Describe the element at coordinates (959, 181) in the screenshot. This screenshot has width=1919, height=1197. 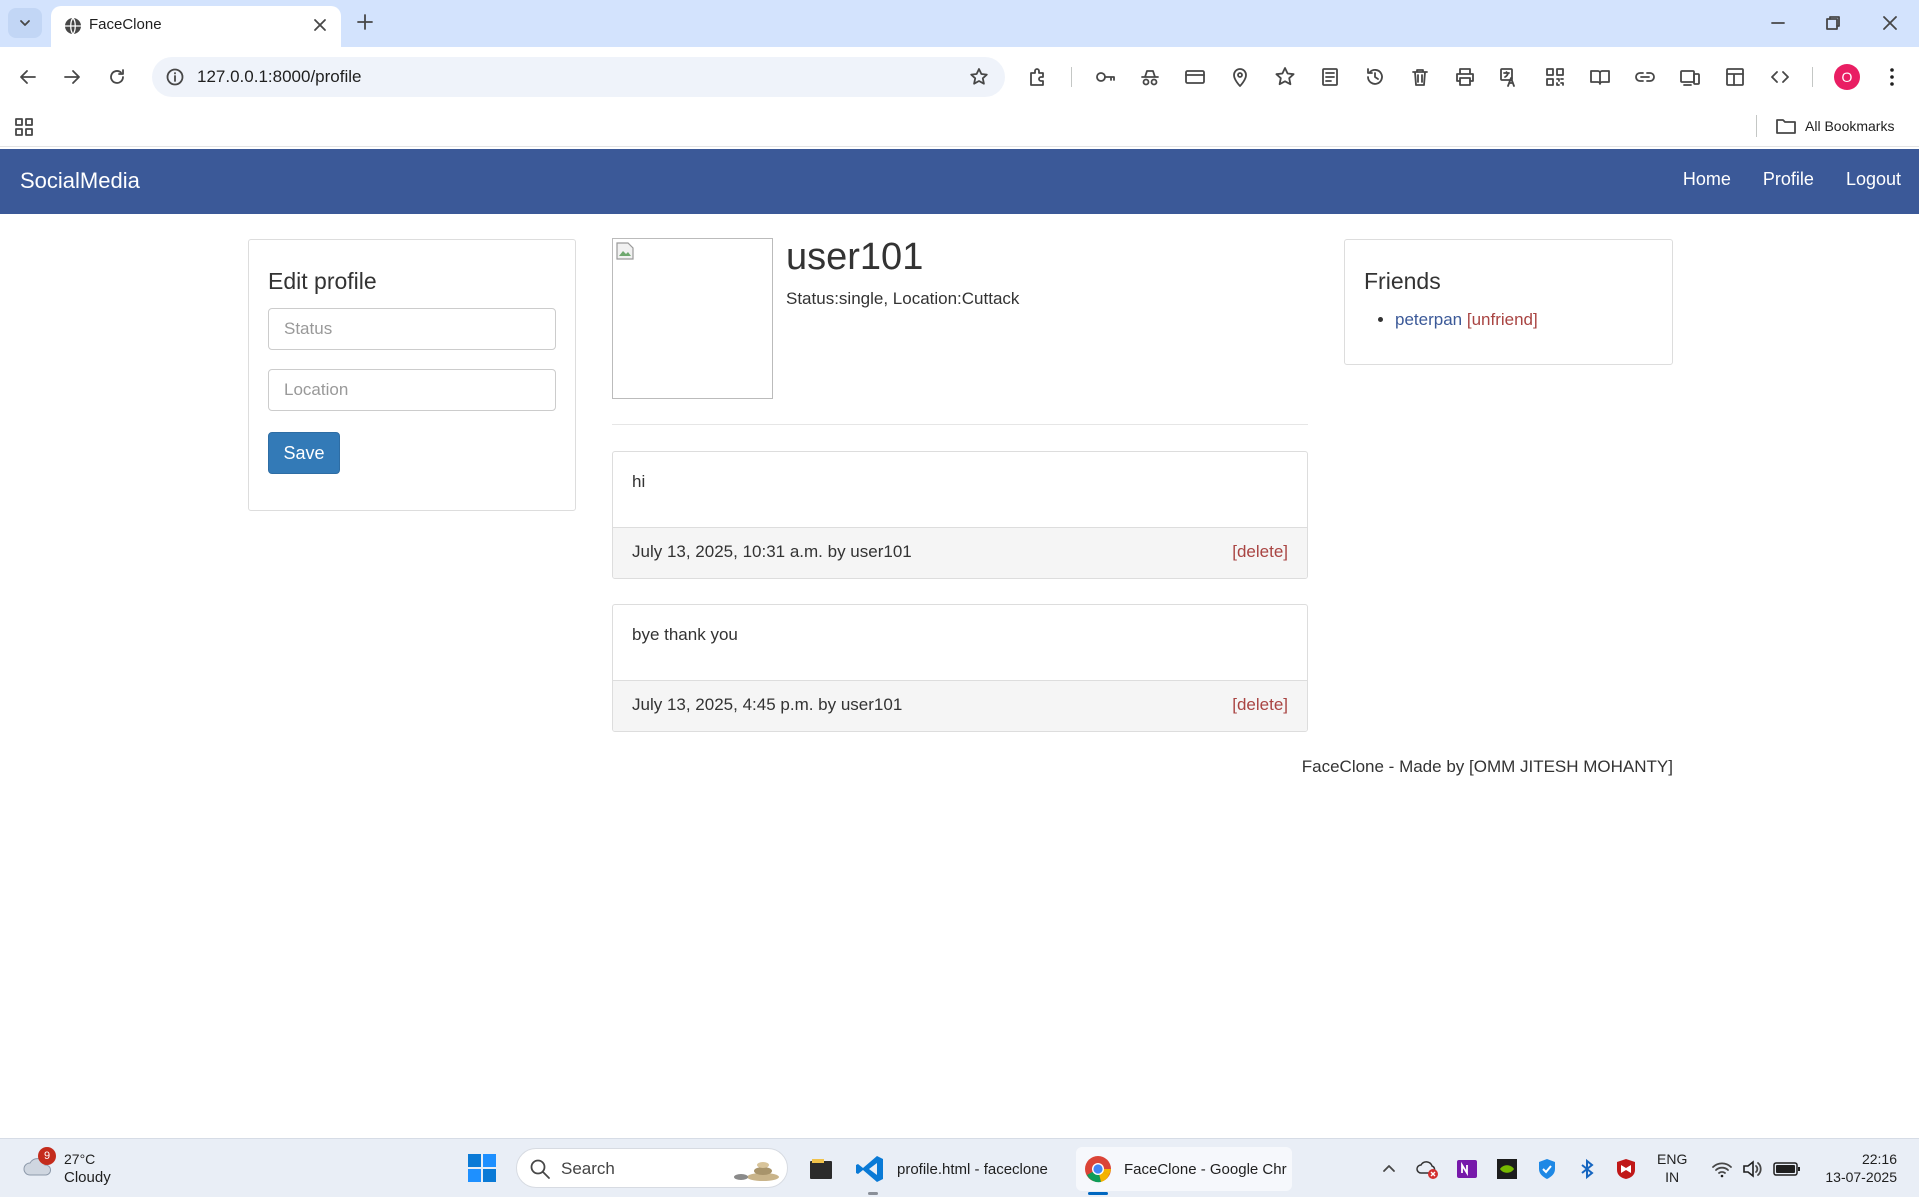
I see `site-navbar: SocialMedia Home Profile Logout` at that location.